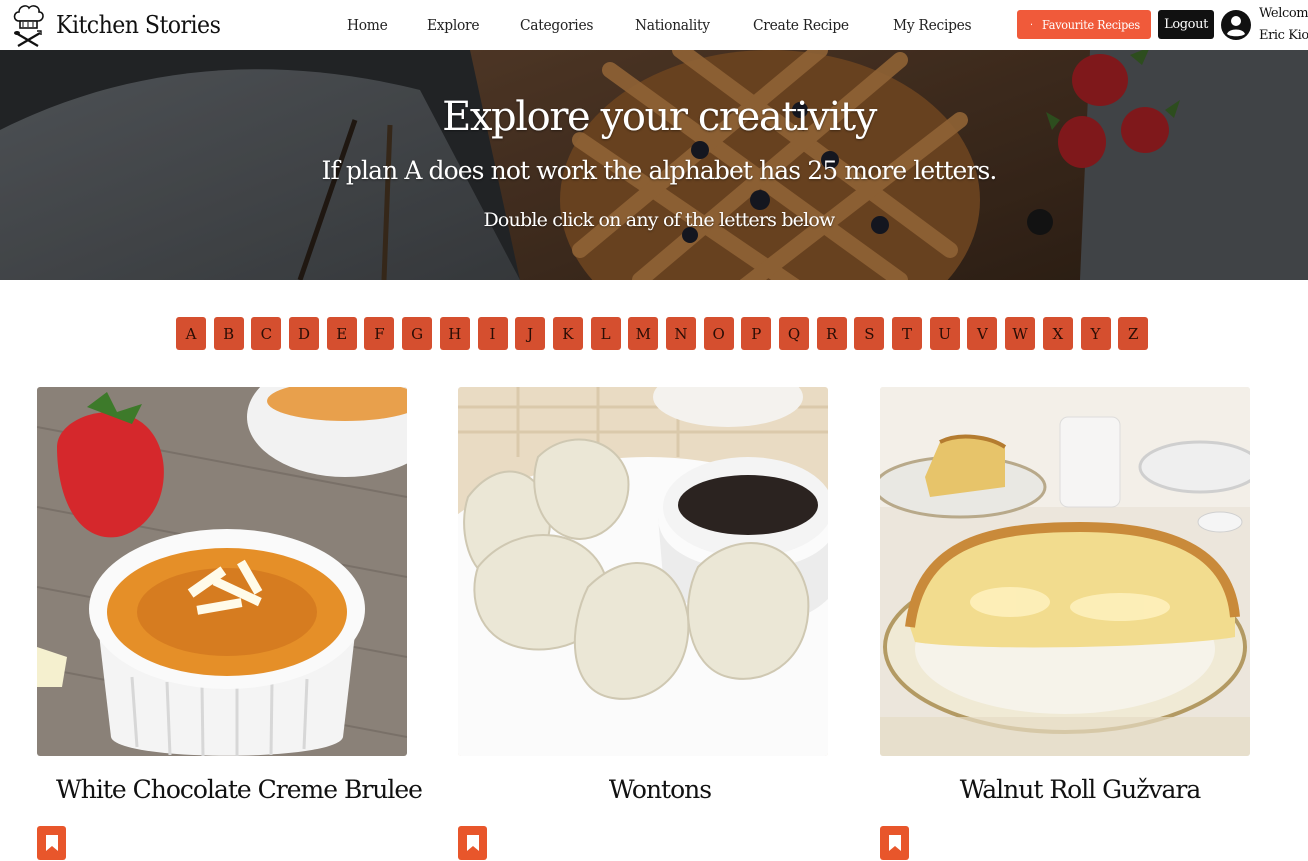 Image resolution: width=1308 pixels, height=861 pixels. I want to click on wontons-photo, so click(643, 571).